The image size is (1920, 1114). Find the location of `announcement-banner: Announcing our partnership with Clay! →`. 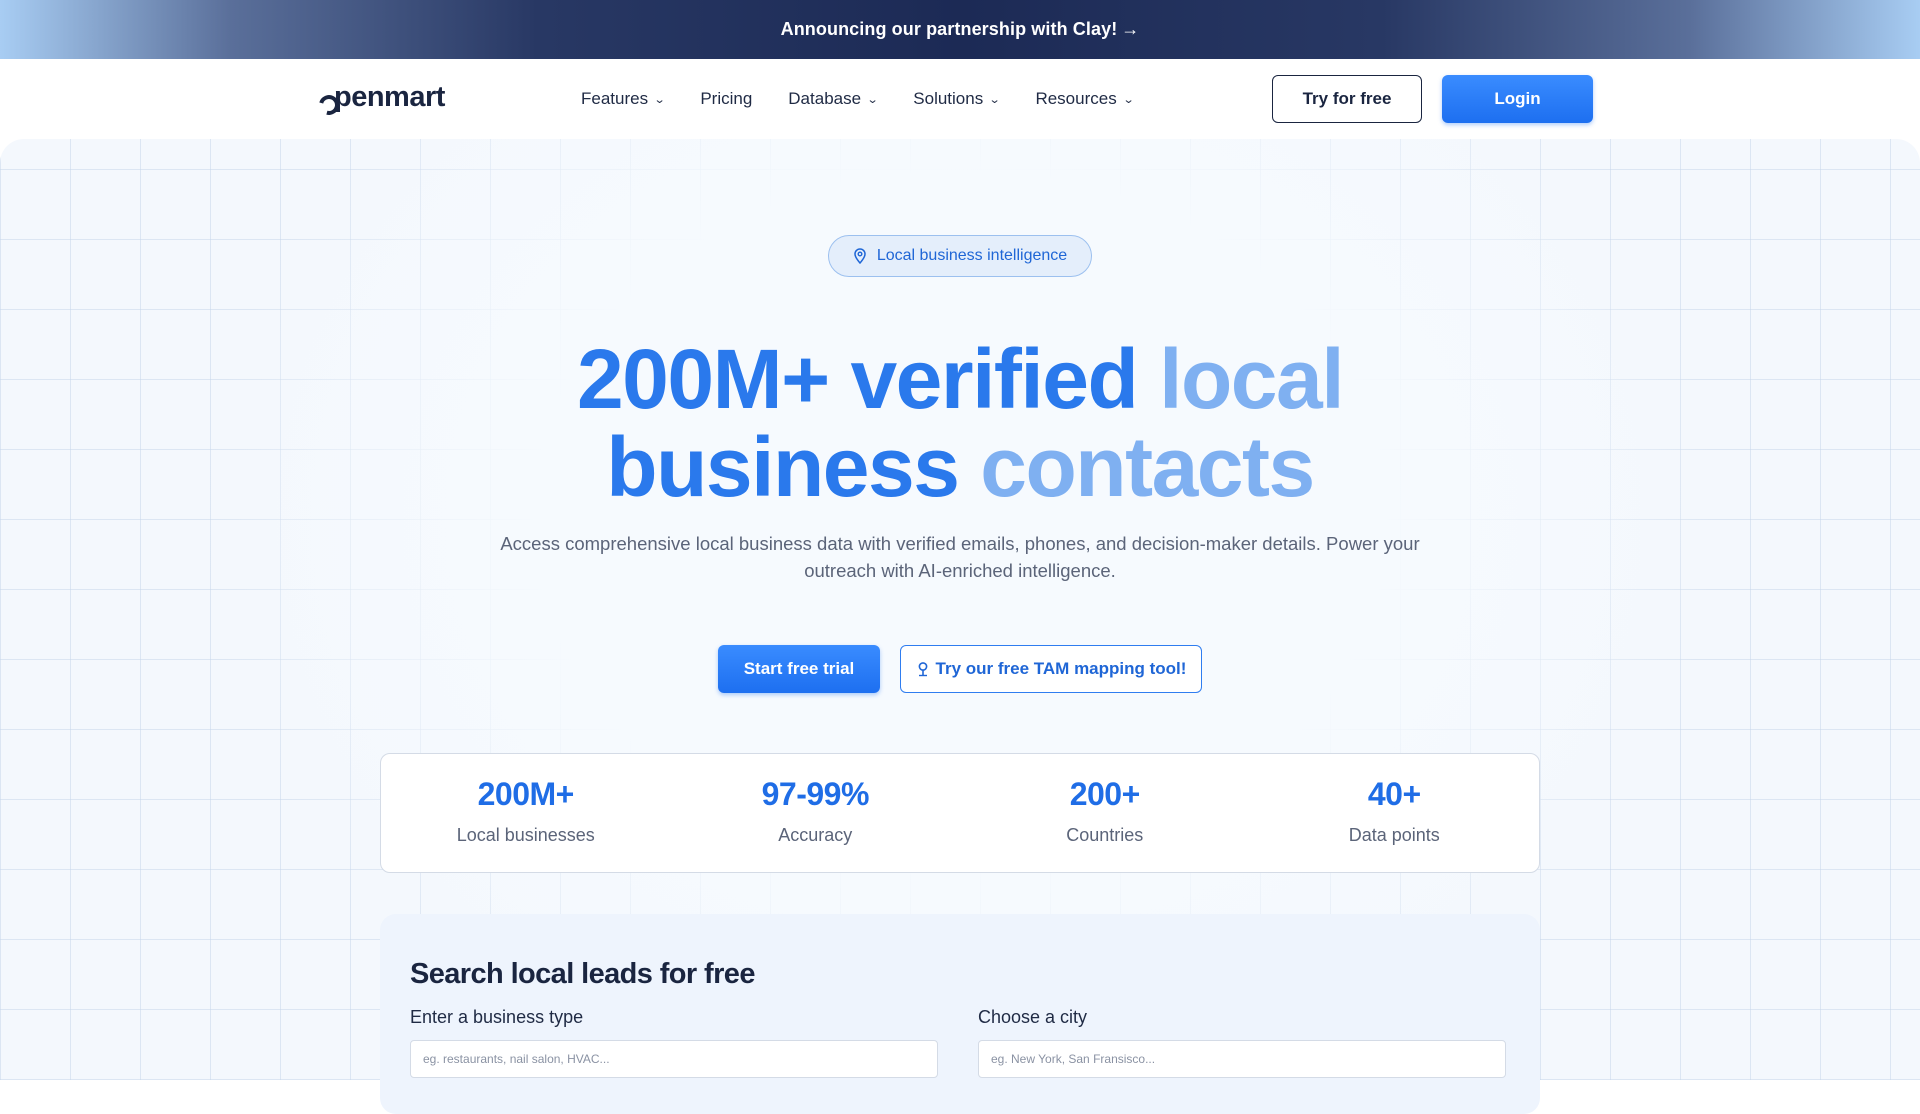

announcement-banner: Announcing our partnership with Clay! → is located at coordinates (960, 29).